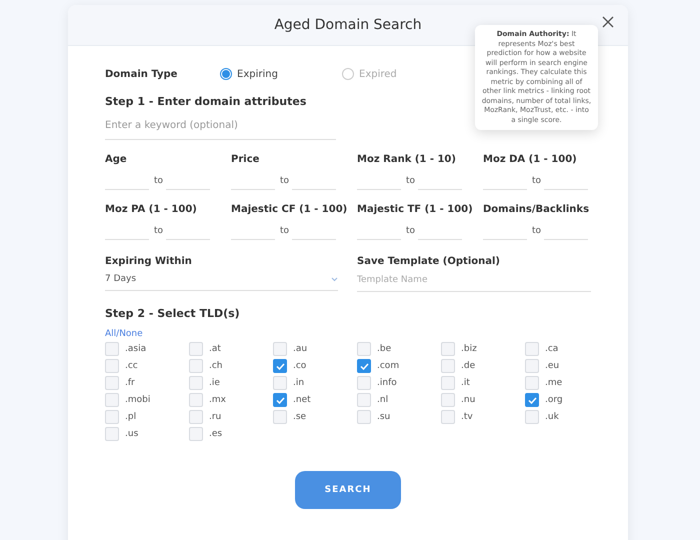  I want to click on tld-label: .nl, so click(382, 400).